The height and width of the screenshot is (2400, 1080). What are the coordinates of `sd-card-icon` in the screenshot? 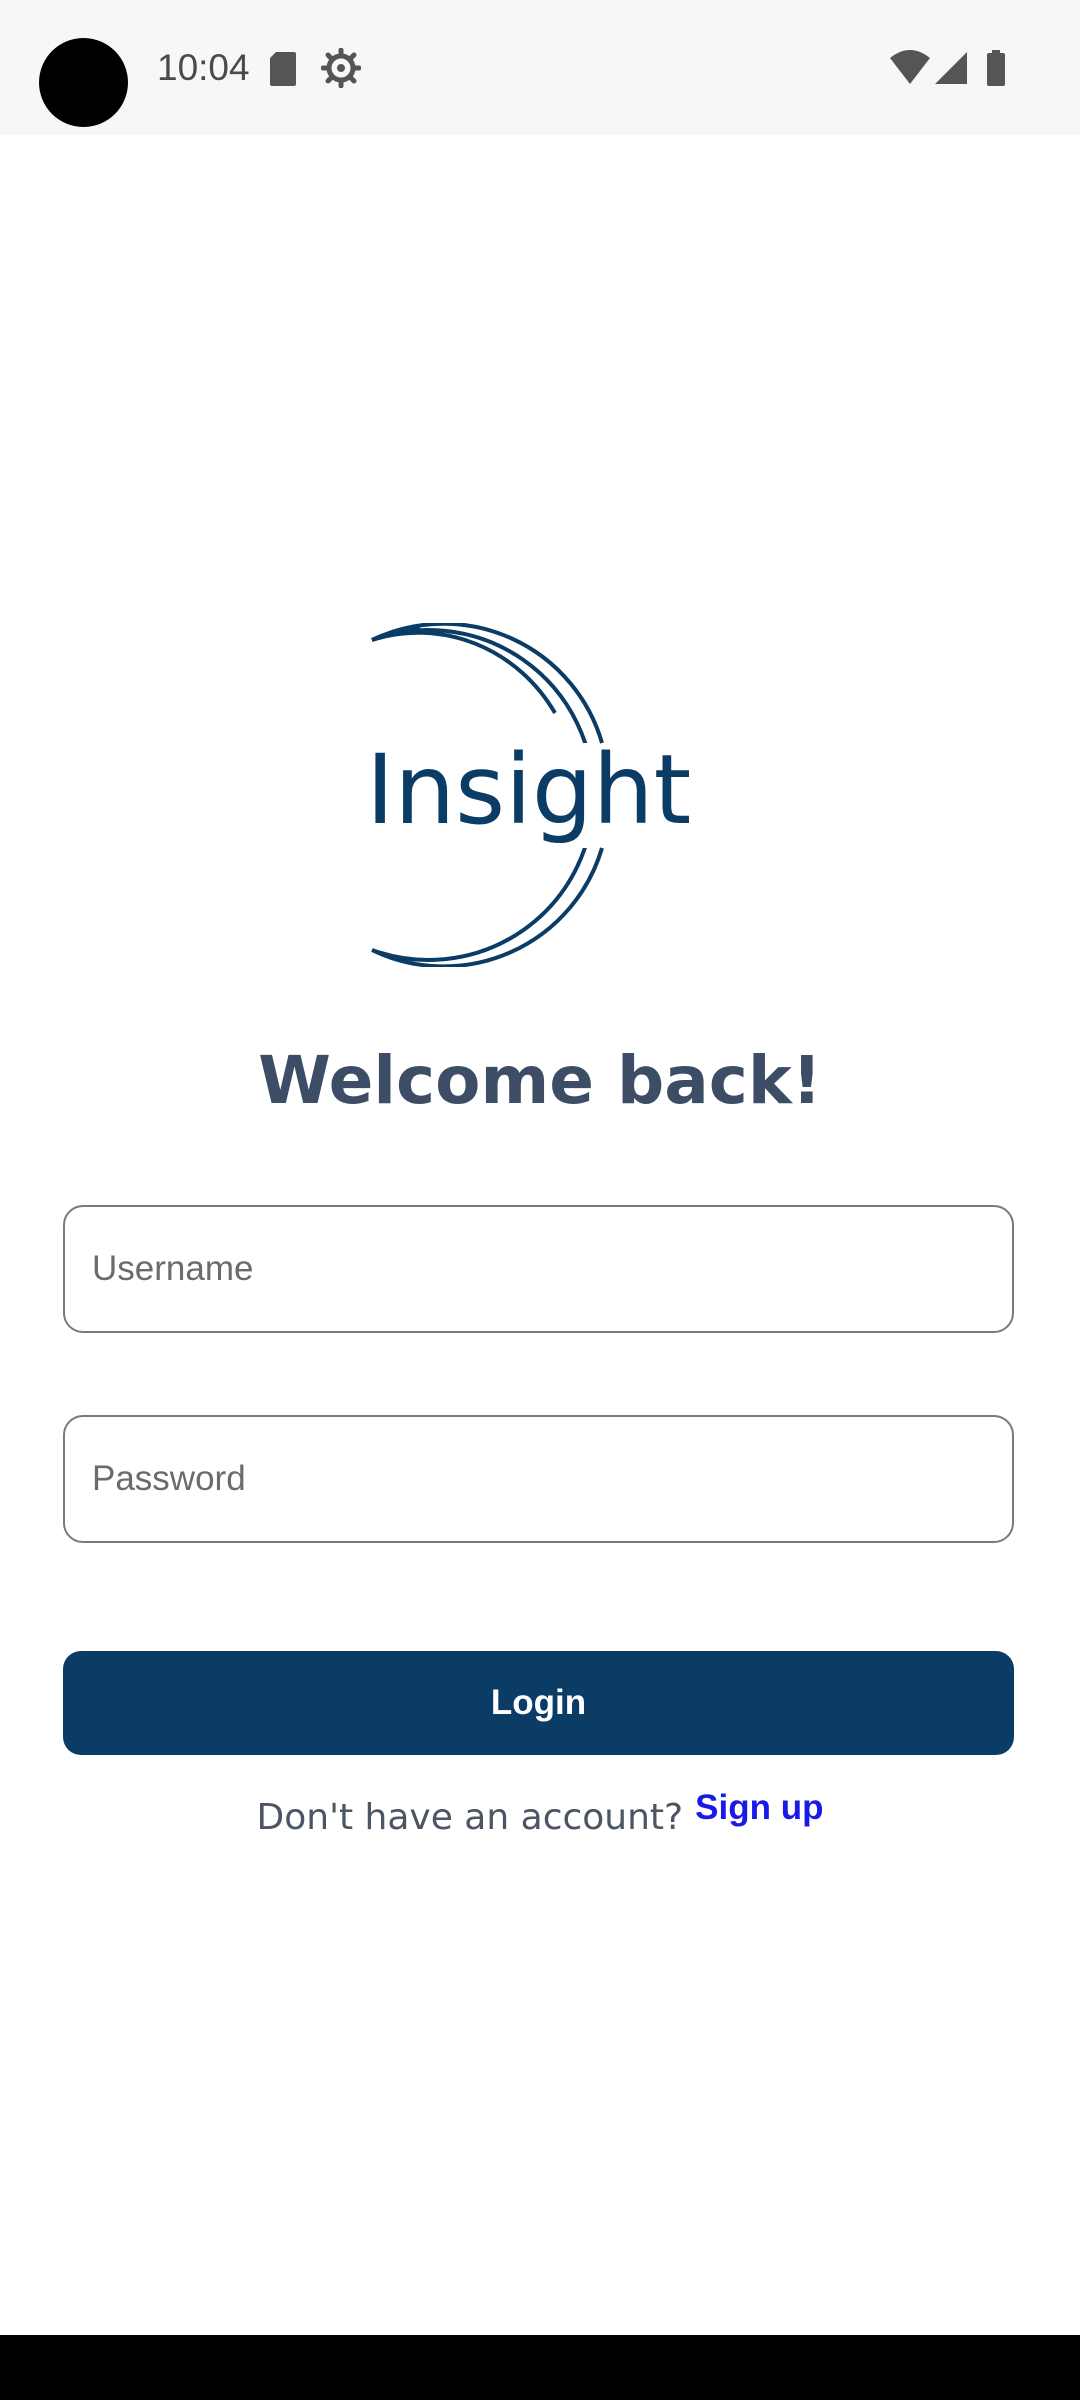 It's located at (283, 69).